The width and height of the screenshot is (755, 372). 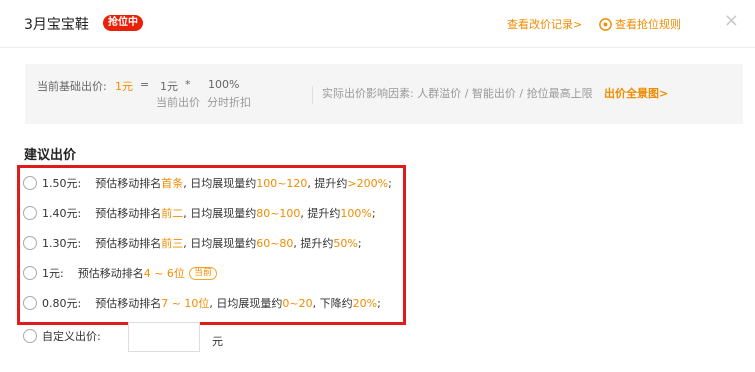 What do you see at coordinates (544, 24) in the screenshot?
I see `price-history-link: 查看改价记录>` at bounding box center [544, 24].